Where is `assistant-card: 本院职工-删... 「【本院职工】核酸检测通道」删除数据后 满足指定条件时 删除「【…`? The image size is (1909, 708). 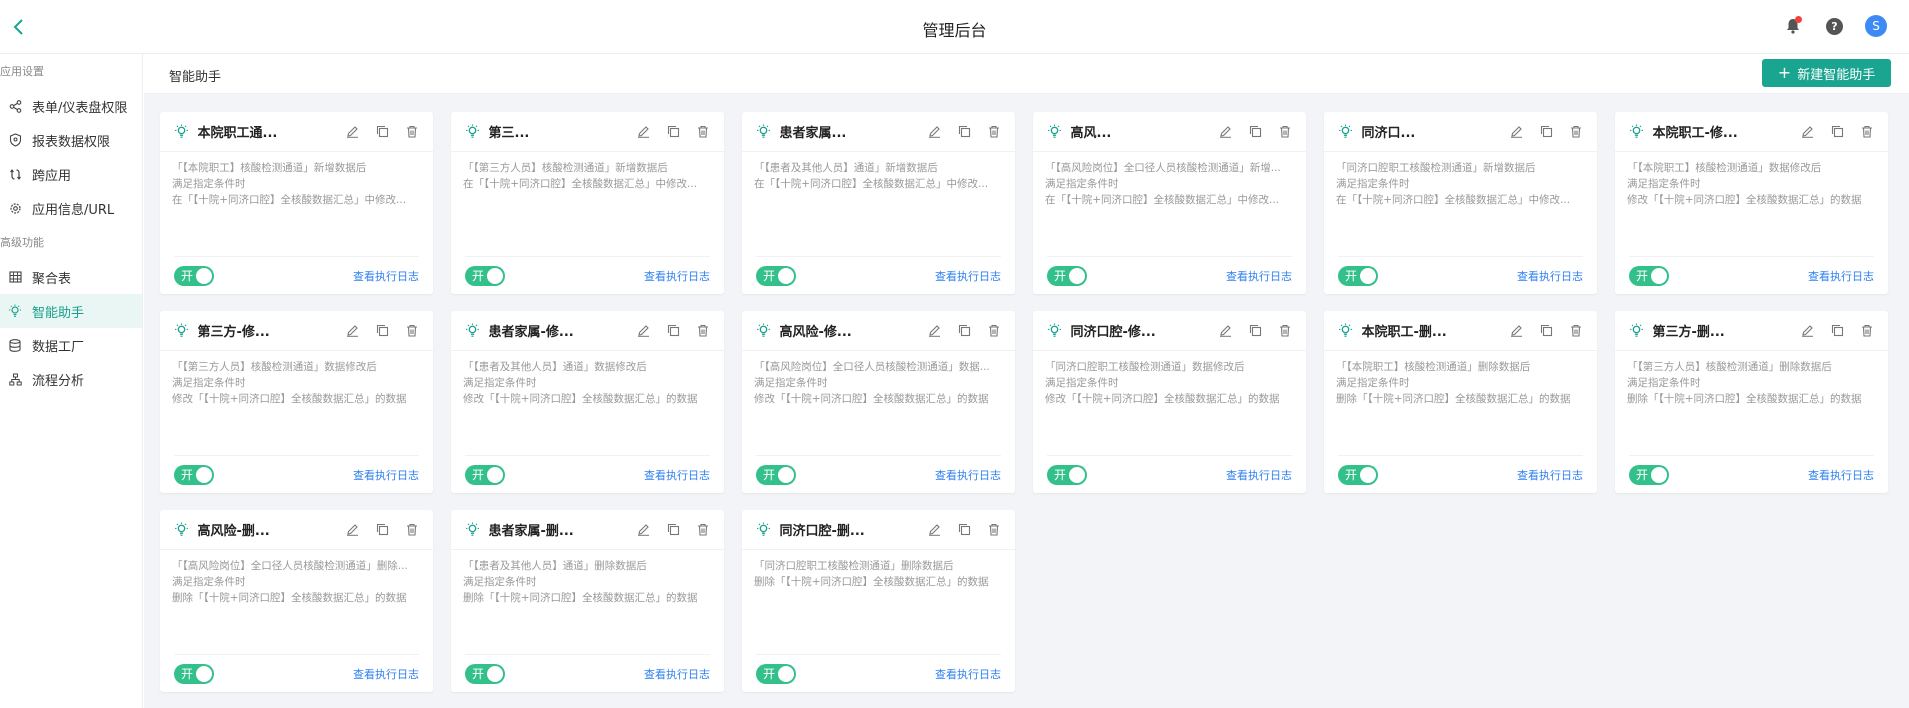
assistant-card: 本院职工-删... 「【本院职工】核酸检测通道」删除数据后 满足指定条件时 删除「【… is located at coordinates (1460, 402).